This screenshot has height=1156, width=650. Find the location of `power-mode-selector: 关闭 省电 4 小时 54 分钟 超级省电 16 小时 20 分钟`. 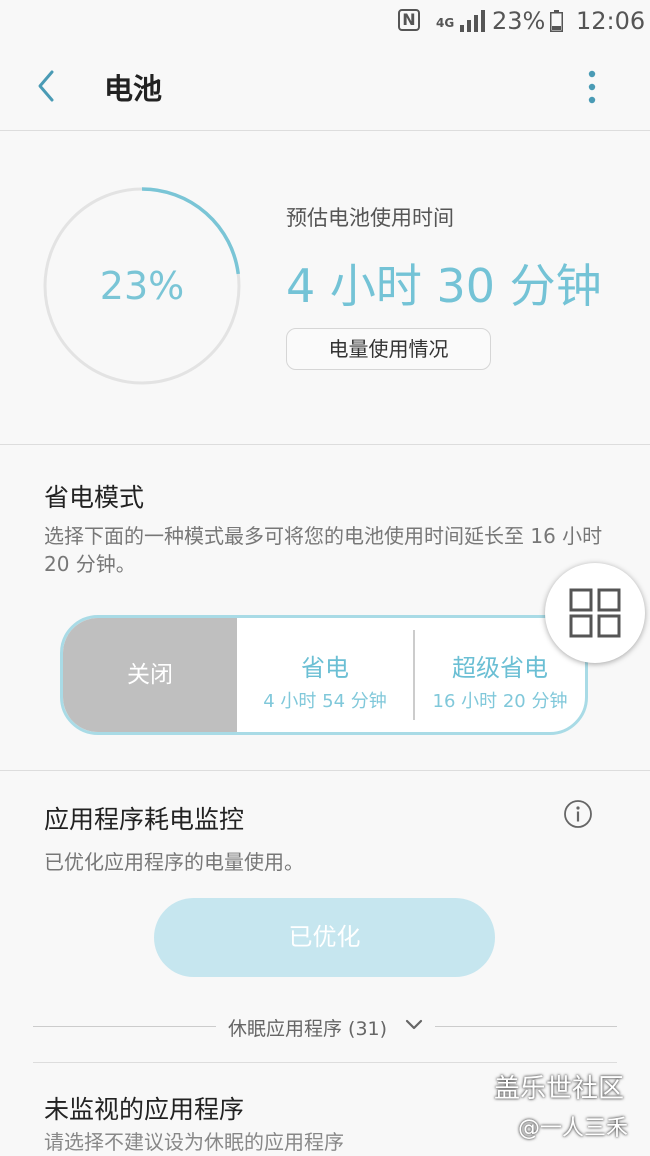

power-mode-selector: 关闭 省电 4 小时 54 分钟 超级省电 16 小时 20 分钟 is located at coordinates (324, 675).